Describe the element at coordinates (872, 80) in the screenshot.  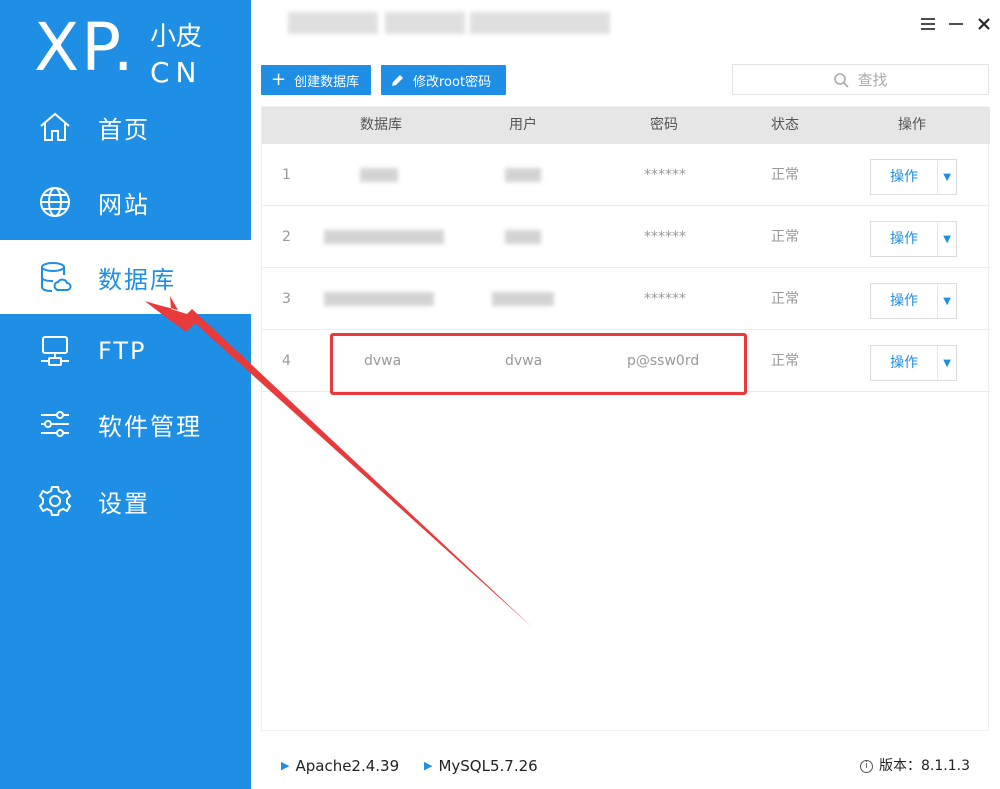
I see `search-placeholder: 查找` at that location.